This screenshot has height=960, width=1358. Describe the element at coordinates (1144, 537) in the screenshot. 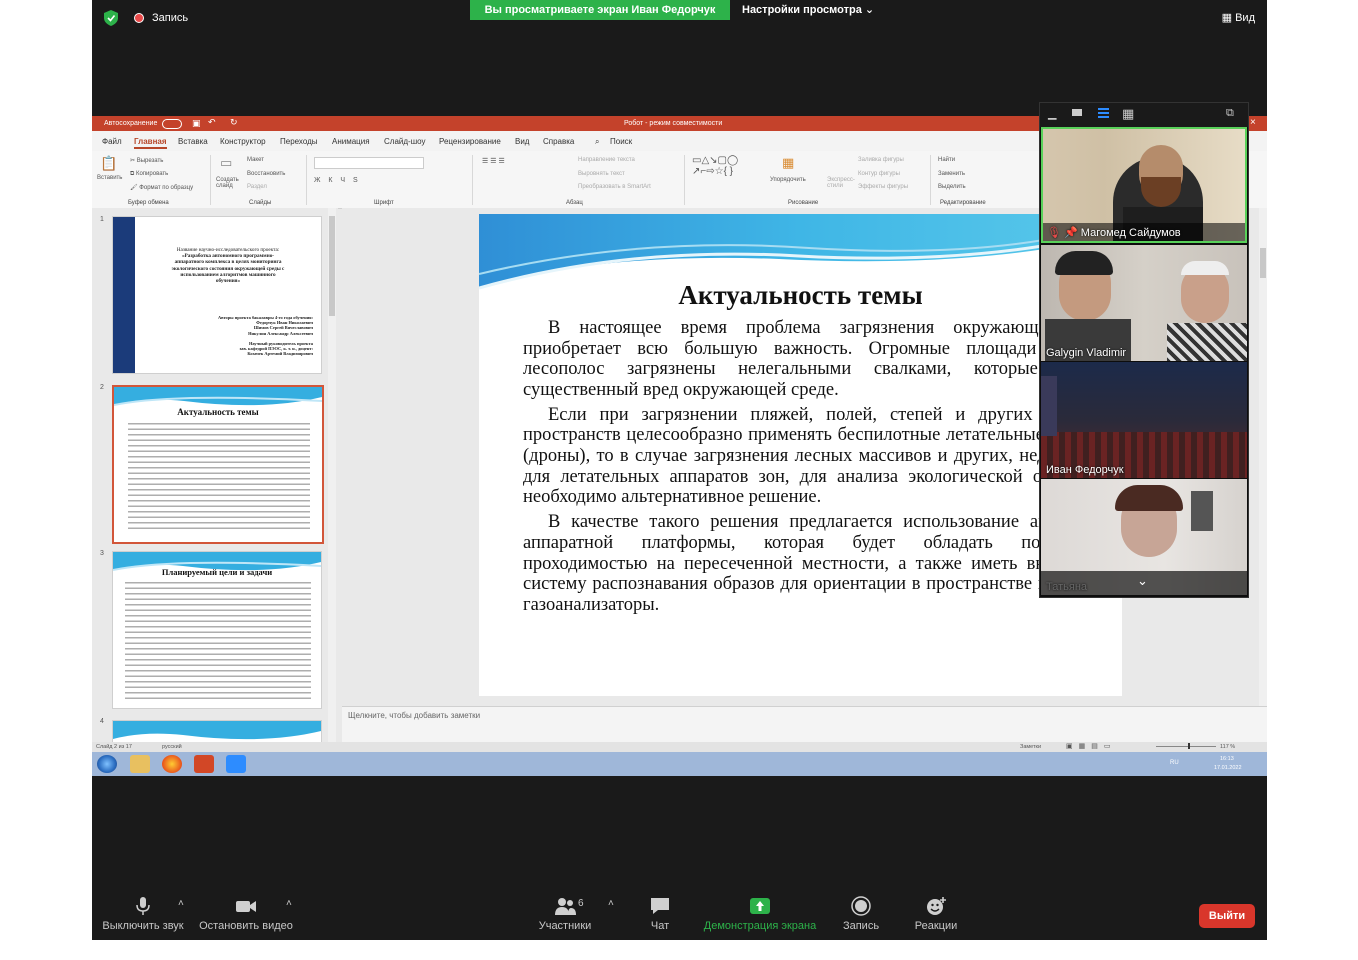

I see `participant-tile-4: Татьяна ⌄` at that location.